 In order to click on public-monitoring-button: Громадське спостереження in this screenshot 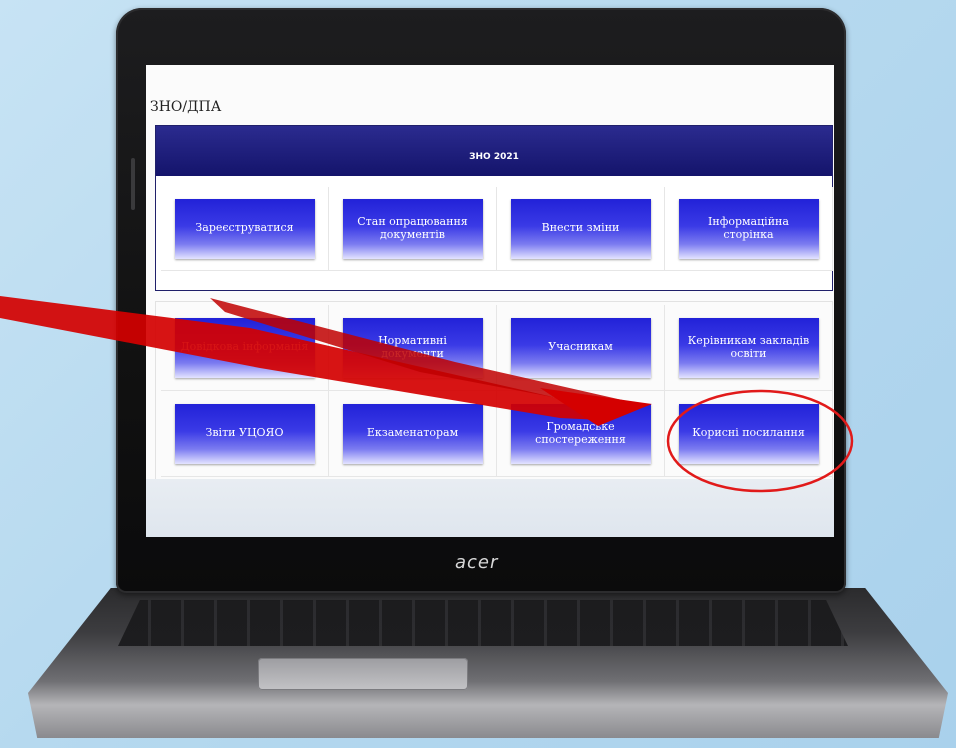, I will do `click(580, 433)`.